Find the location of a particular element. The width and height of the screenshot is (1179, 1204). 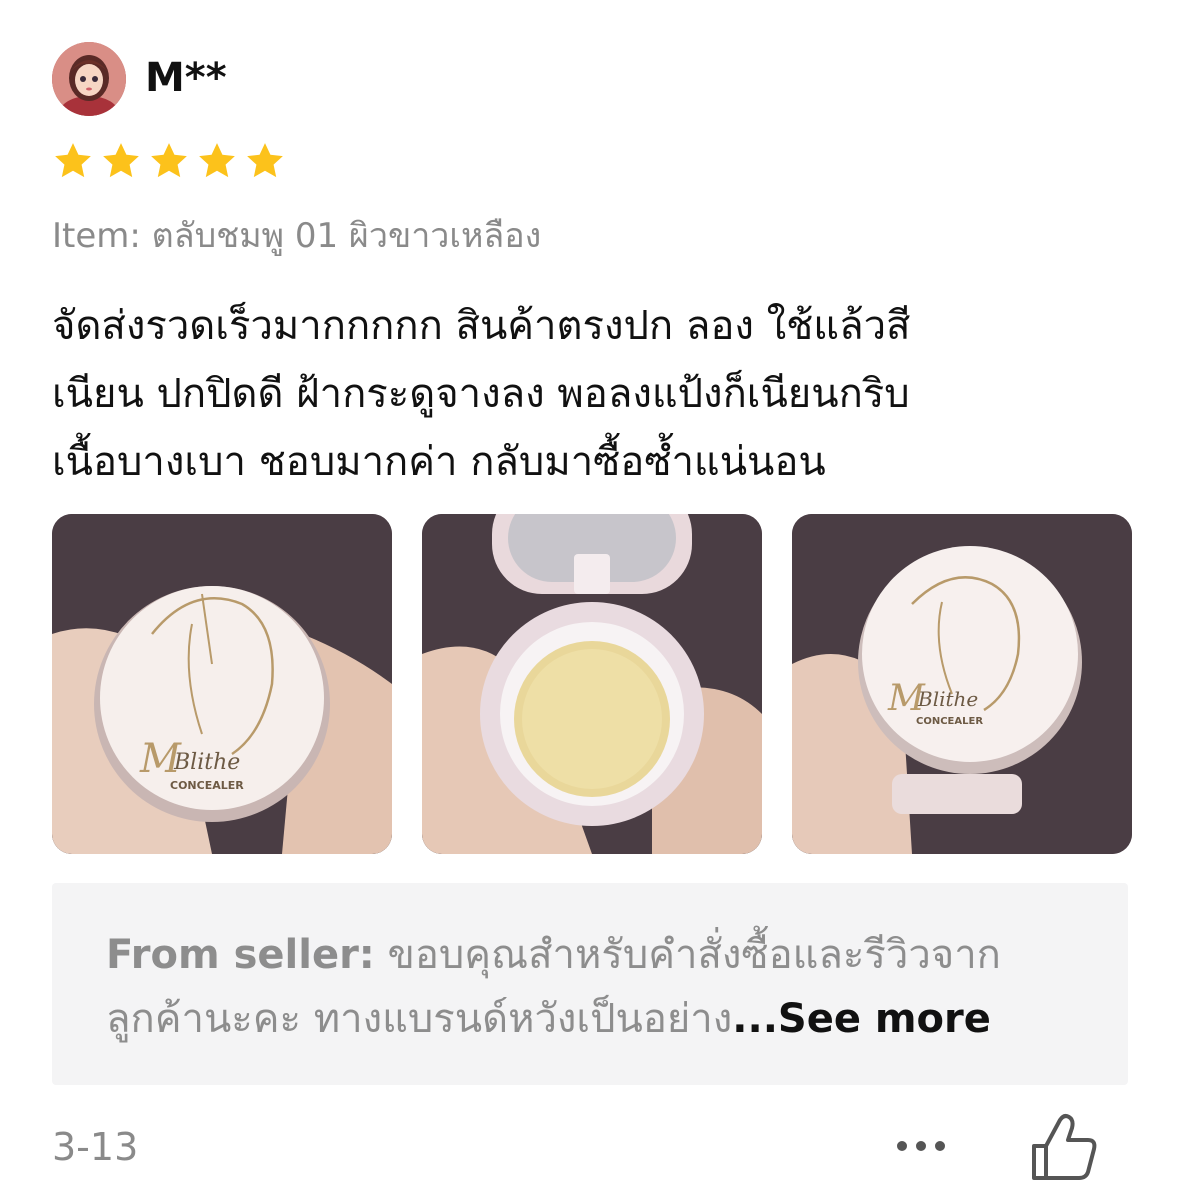

thumbs-up-icon is located at coordinates (1063, 1147).